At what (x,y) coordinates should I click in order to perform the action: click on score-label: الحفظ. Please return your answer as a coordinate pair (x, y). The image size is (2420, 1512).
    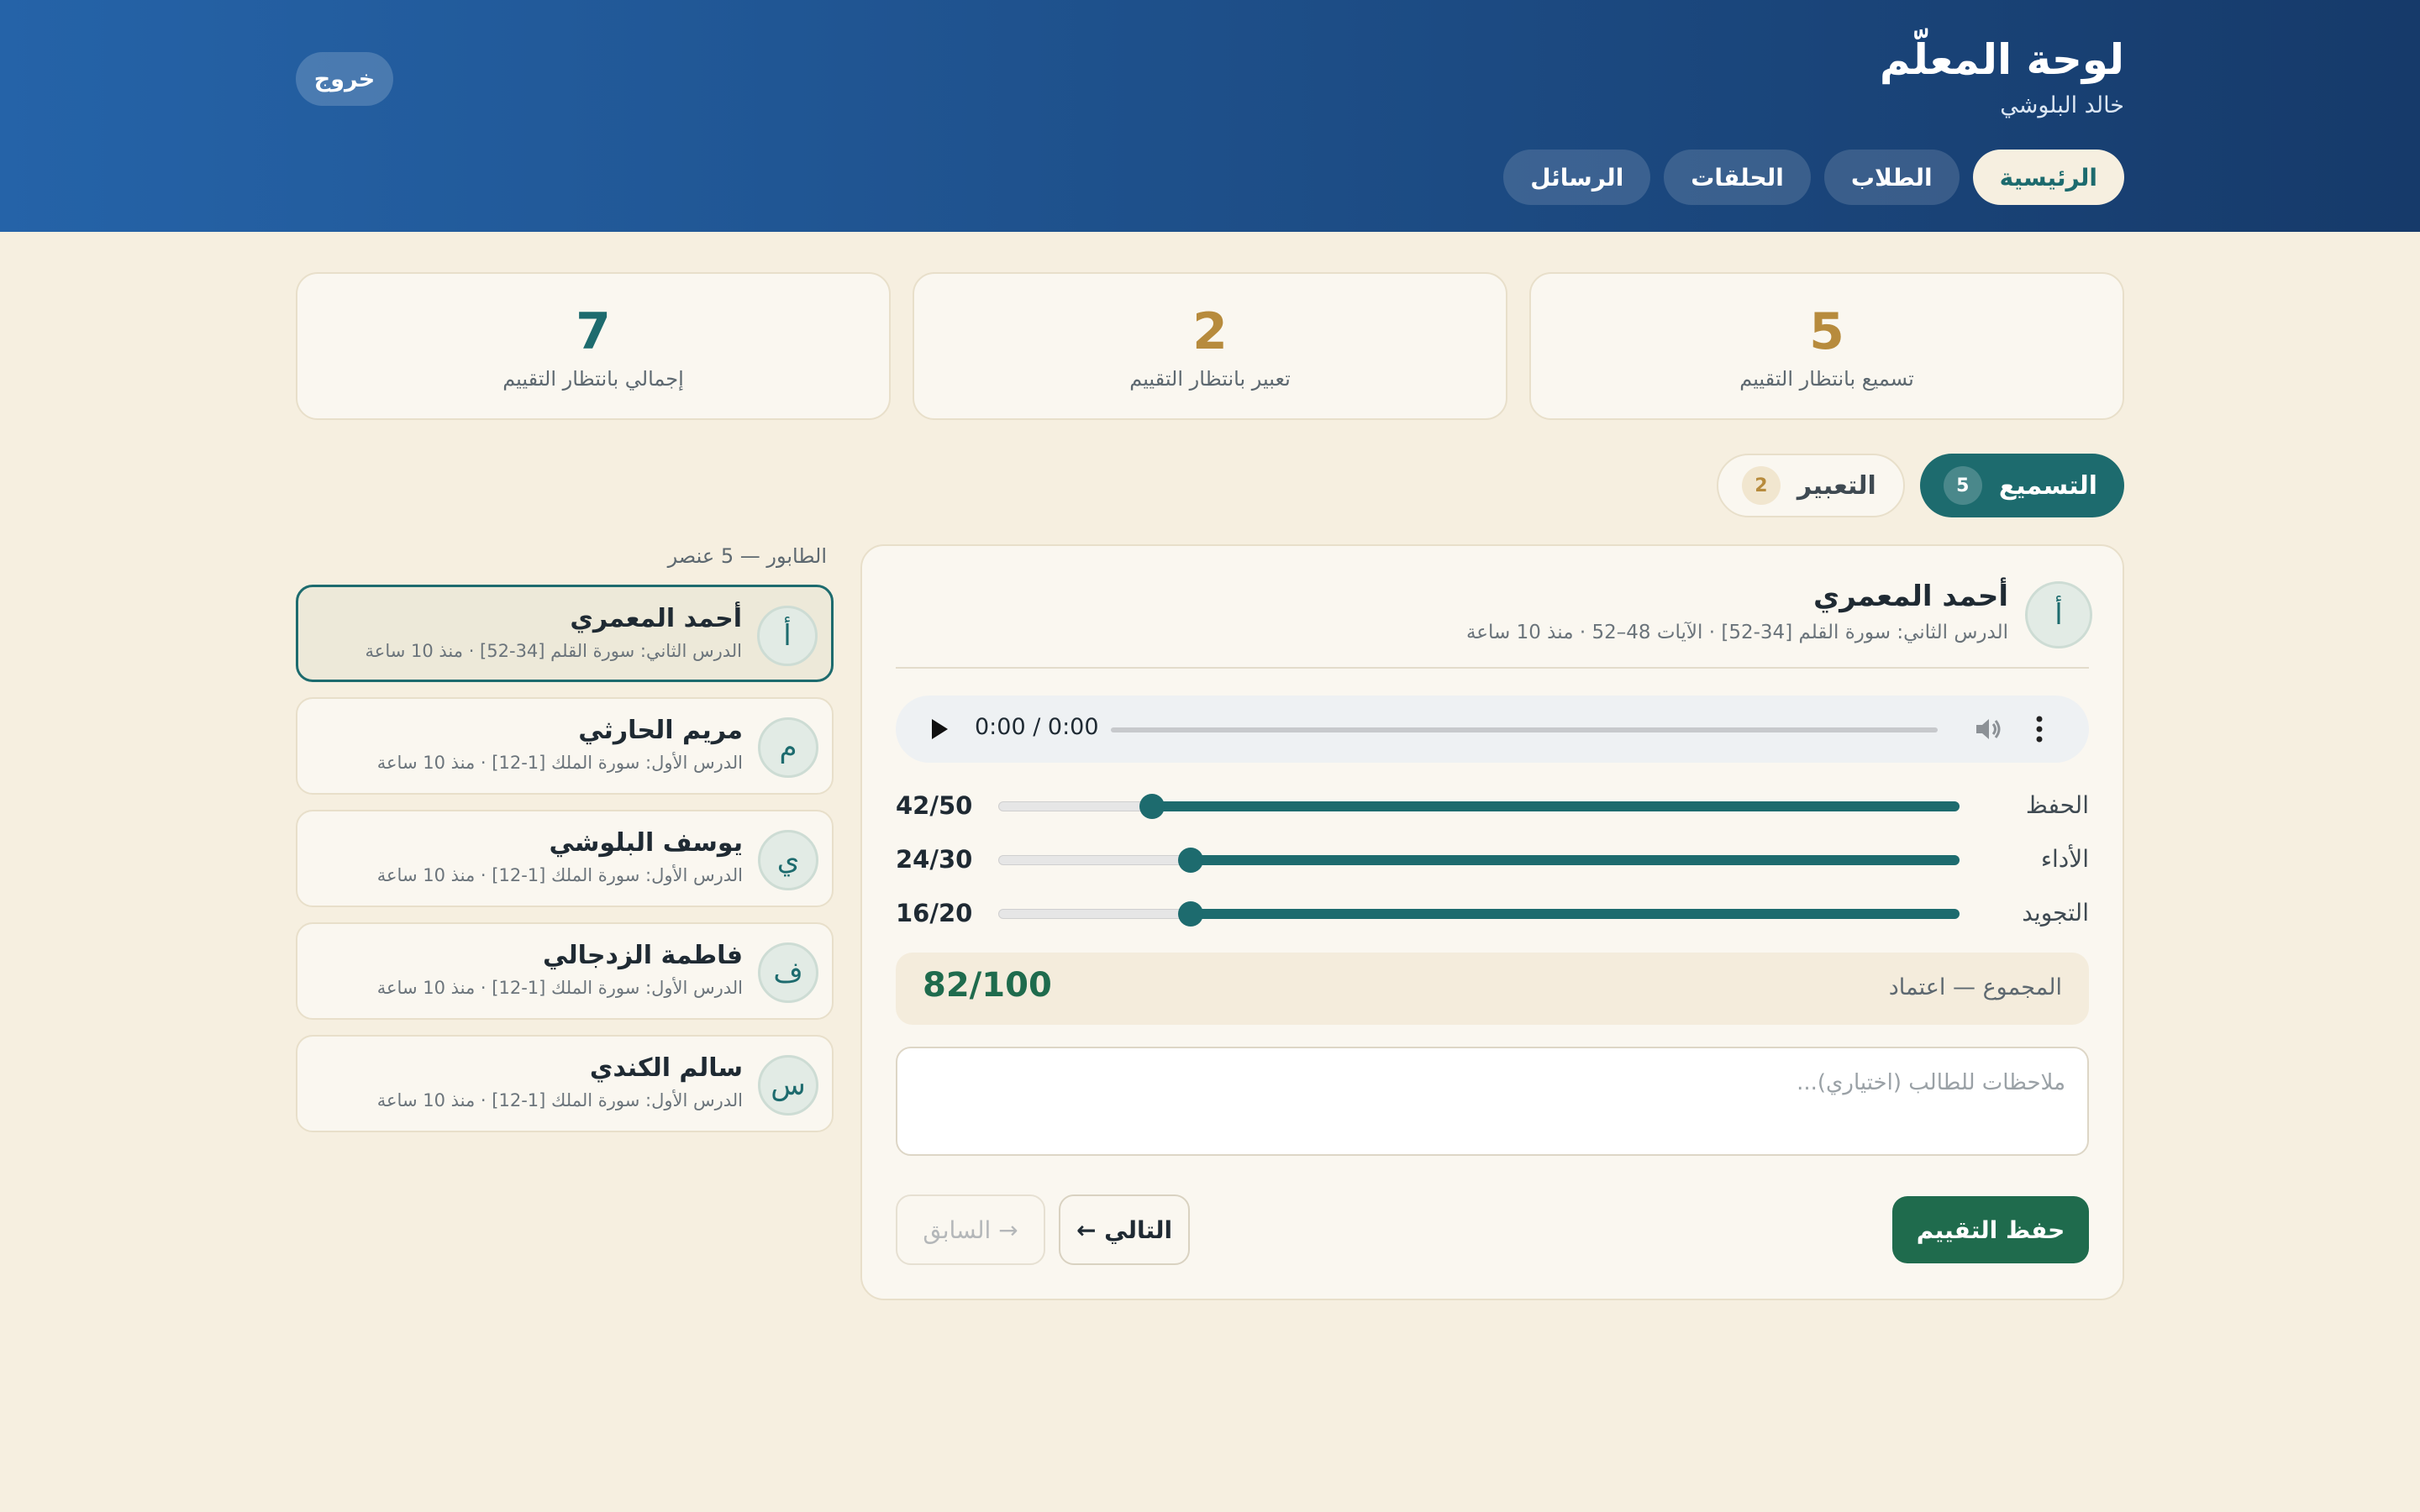
    Looking at the image, I should click on (2057, 805).